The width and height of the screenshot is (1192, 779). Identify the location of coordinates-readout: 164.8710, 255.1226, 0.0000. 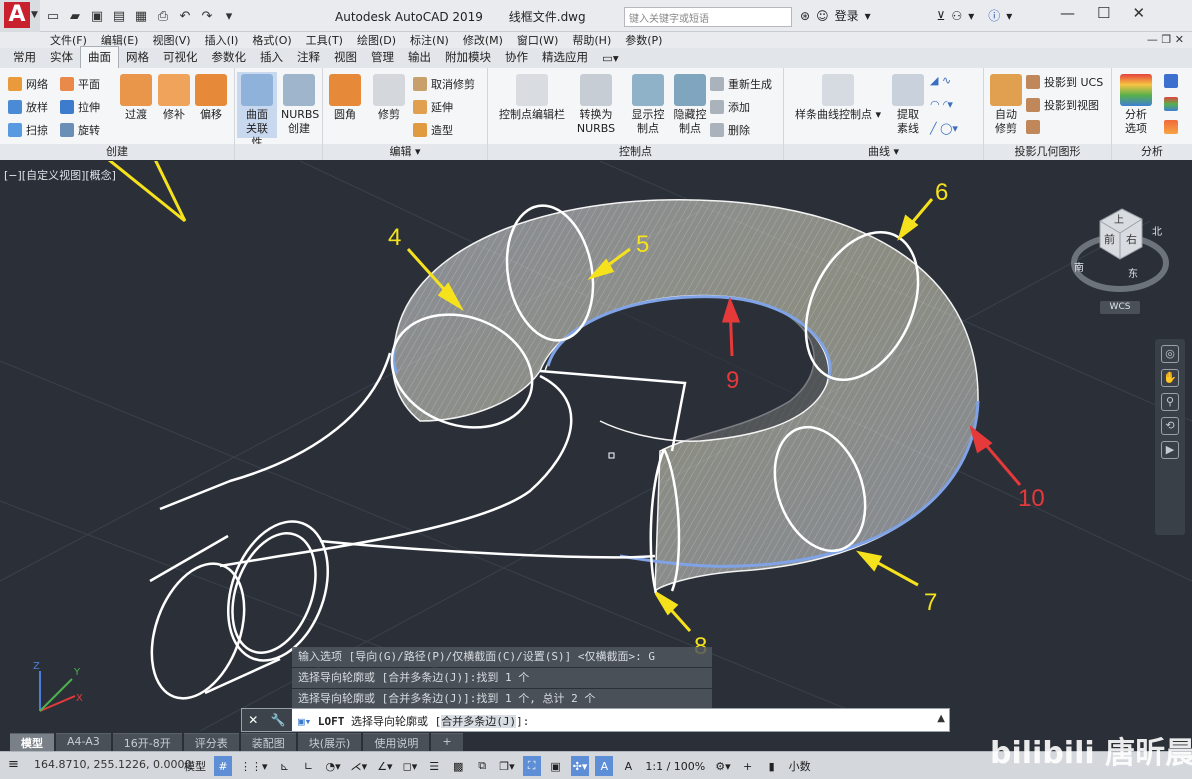
(112, 764).